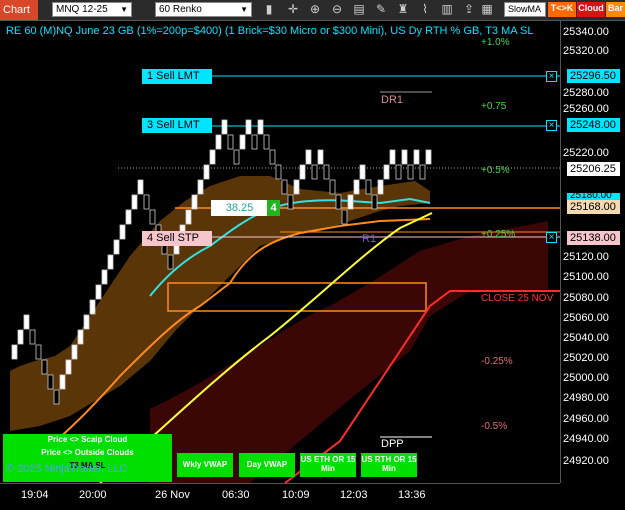 Image resolution: width=625 pixels, height=510 pixels. I want to click on indicators-icon: ⌇, so click(425, 9).